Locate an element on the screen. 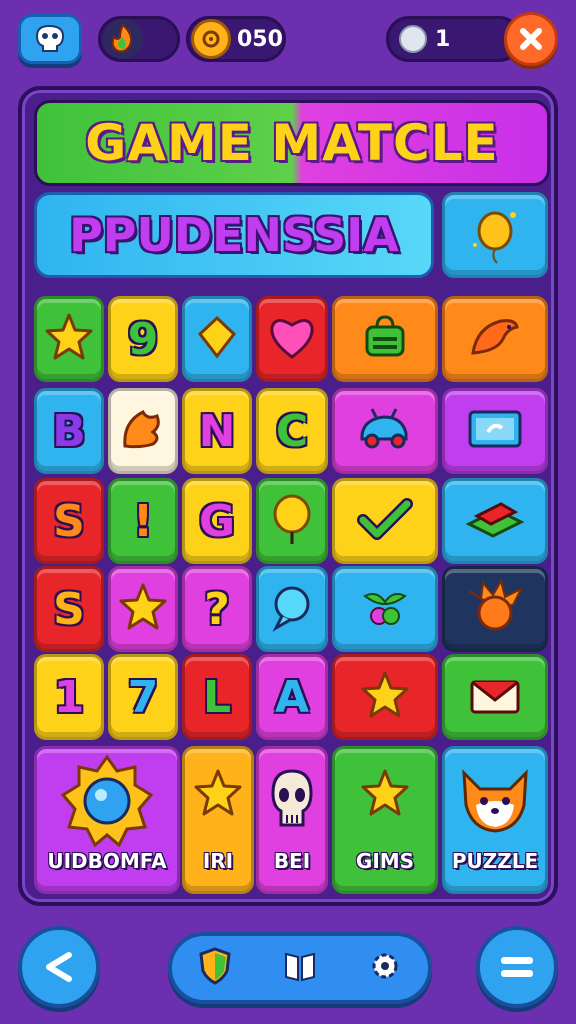 The height and width of the screenshot is (1024, 576). tile-letter: B is located at coordinates (69, 431).